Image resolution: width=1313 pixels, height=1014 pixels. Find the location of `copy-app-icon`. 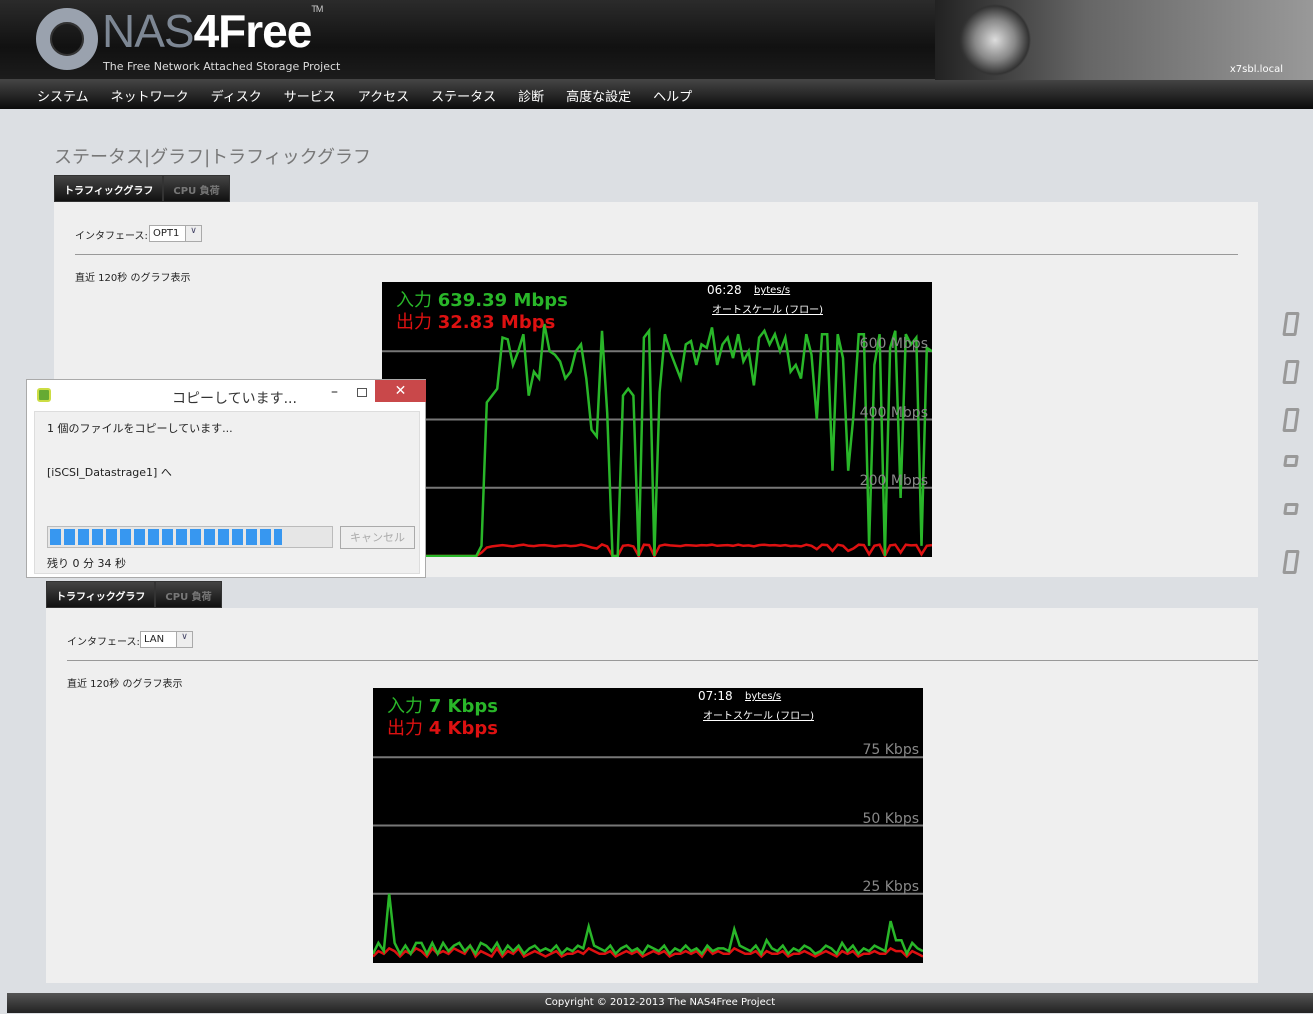

copy-app-icon is located at coordinates (44, 395).